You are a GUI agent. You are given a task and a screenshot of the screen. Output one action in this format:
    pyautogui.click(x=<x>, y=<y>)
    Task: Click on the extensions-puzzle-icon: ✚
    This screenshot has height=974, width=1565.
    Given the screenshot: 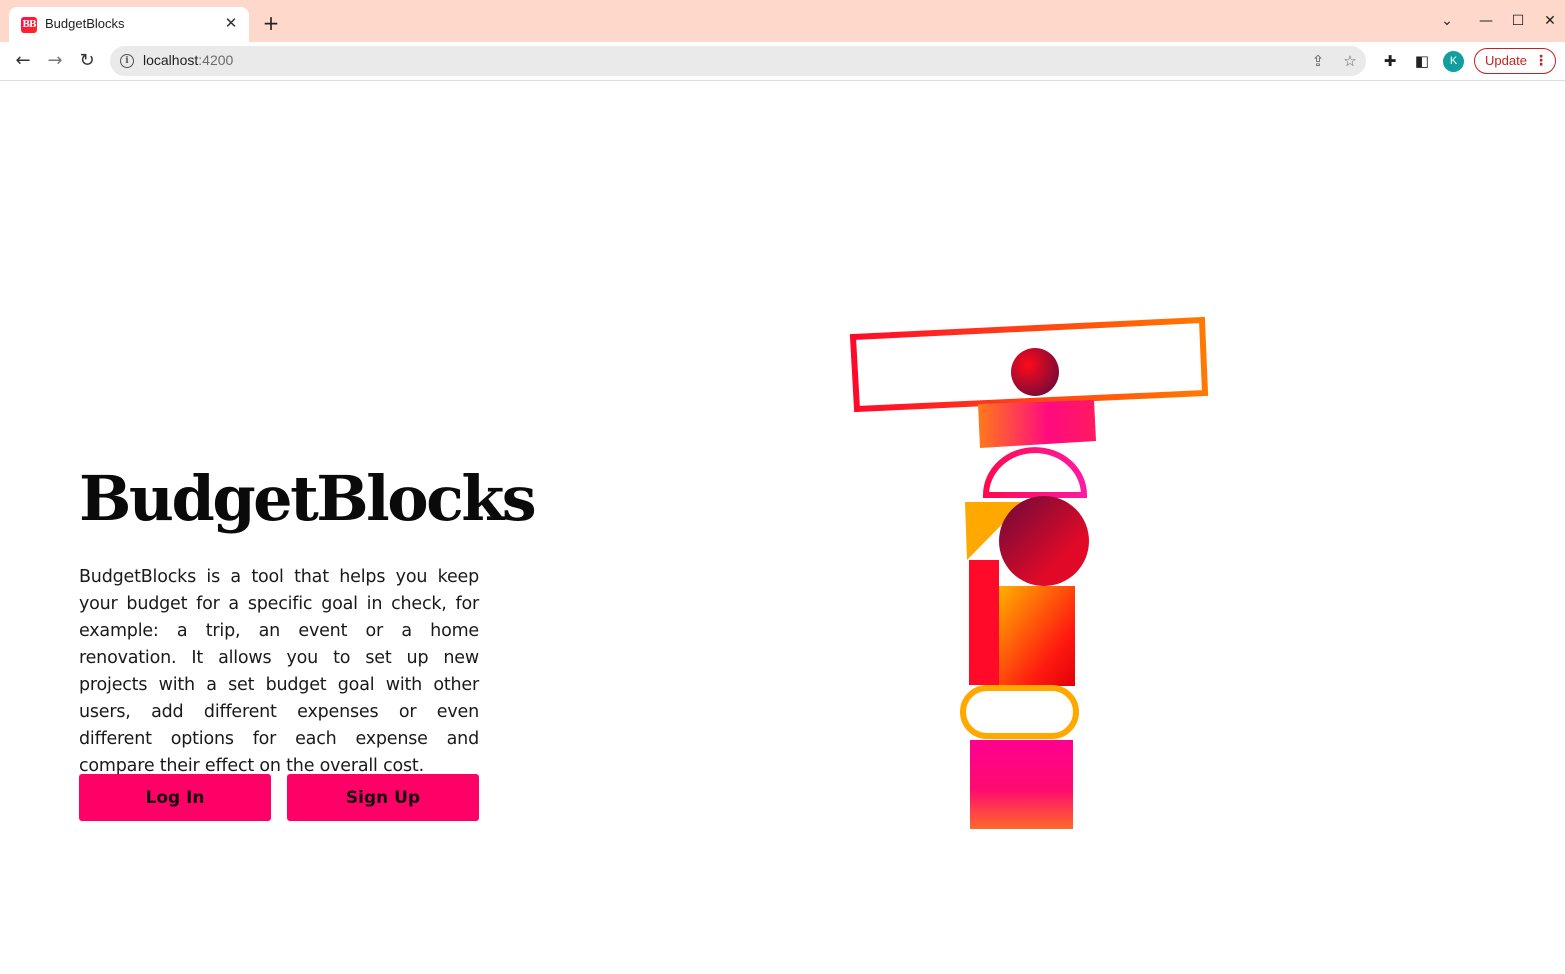 What is the action you would take?
    pyautogui.click(x=1390, y=61)
    